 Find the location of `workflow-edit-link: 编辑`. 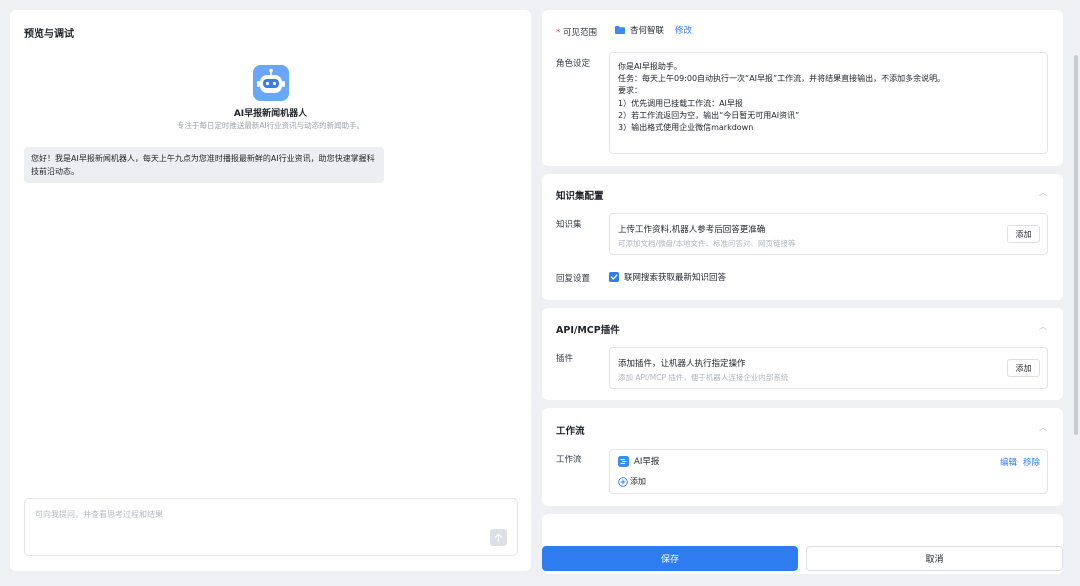

workflow-edit-link: 编辑 is located at coordinates (1008, 462).